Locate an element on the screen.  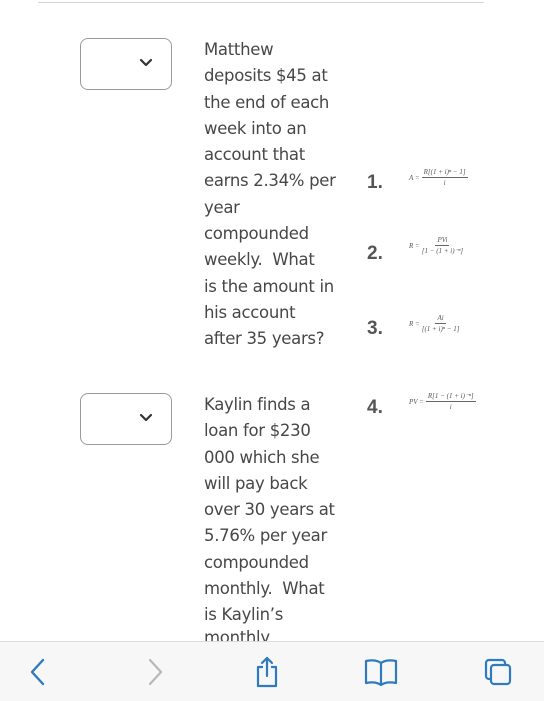
back-button is located at coordinates (38, 672).